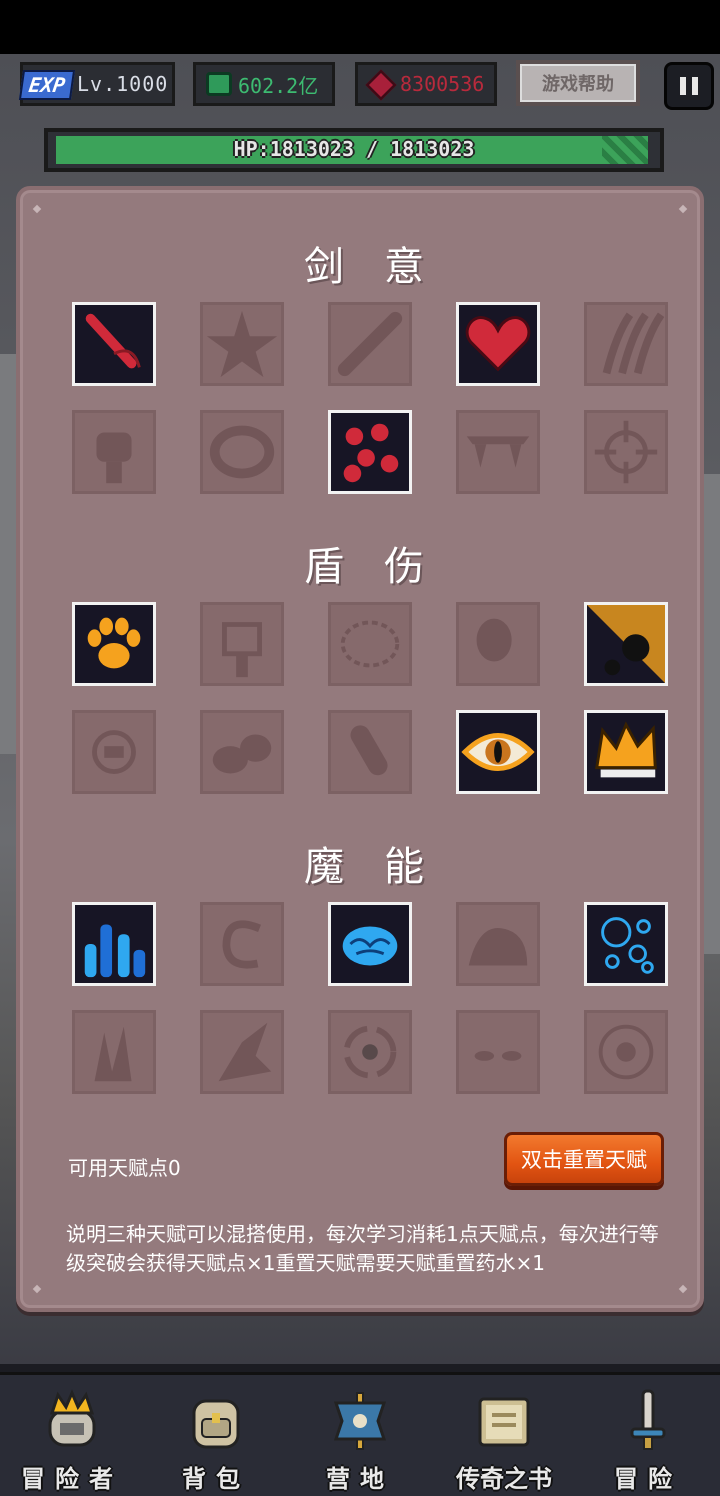 The width and height of the screenshot is (720, 1496). I want to click on ice-shards-icon, so click(113, 1054).